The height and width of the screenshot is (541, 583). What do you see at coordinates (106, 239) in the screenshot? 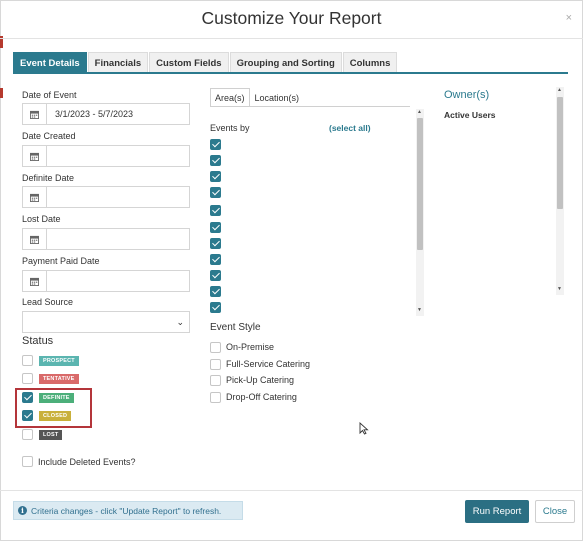
I see `lost-date-field` at bounding box center [106, 239].